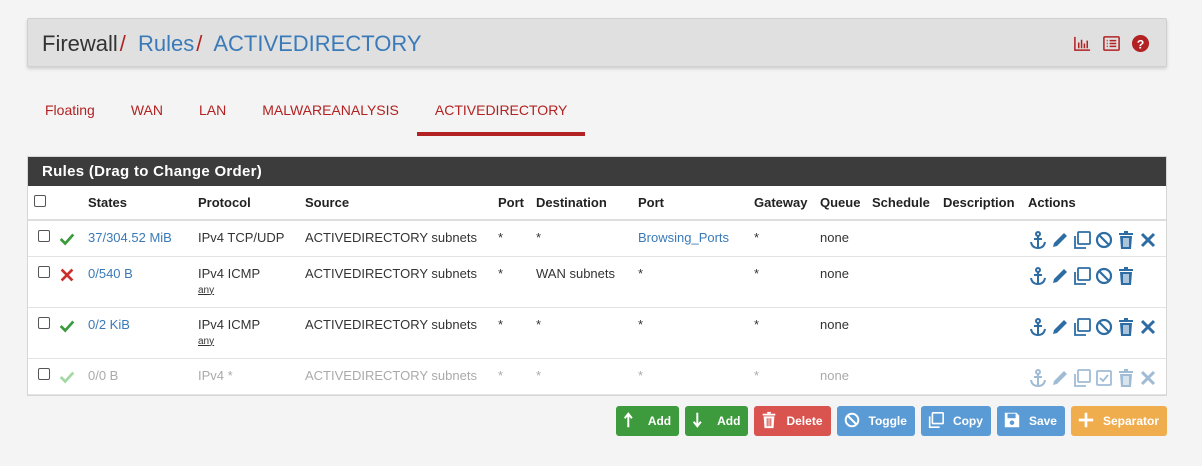 The height and width of the screenshot is (466, 1202). What do you see at coordinates (597, 171) in the screenshot?
I see `panel-title: Rules (Drag to Change Order)` at bounding box center [597, 171].